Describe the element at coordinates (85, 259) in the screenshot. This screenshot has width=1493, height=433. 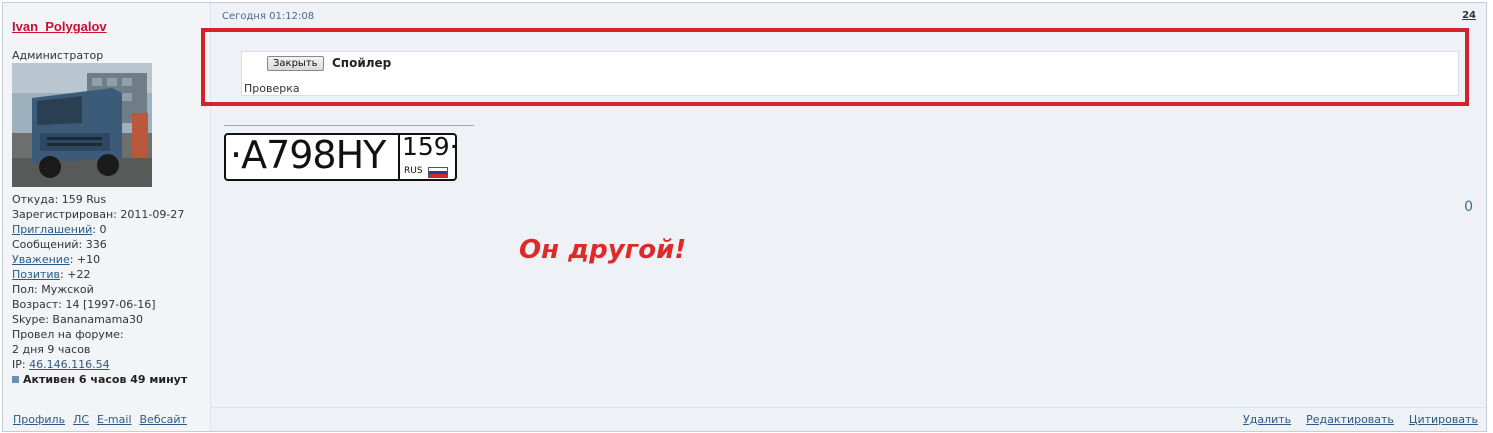
I see `respect-value: : +10` at that location.